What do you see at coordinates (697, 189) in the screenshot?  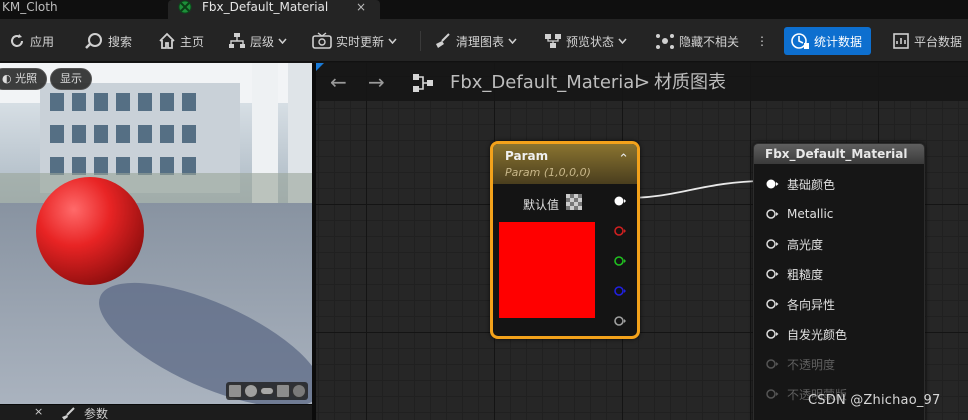 I see `basecolor-wire` at bounding box center [697, 189].